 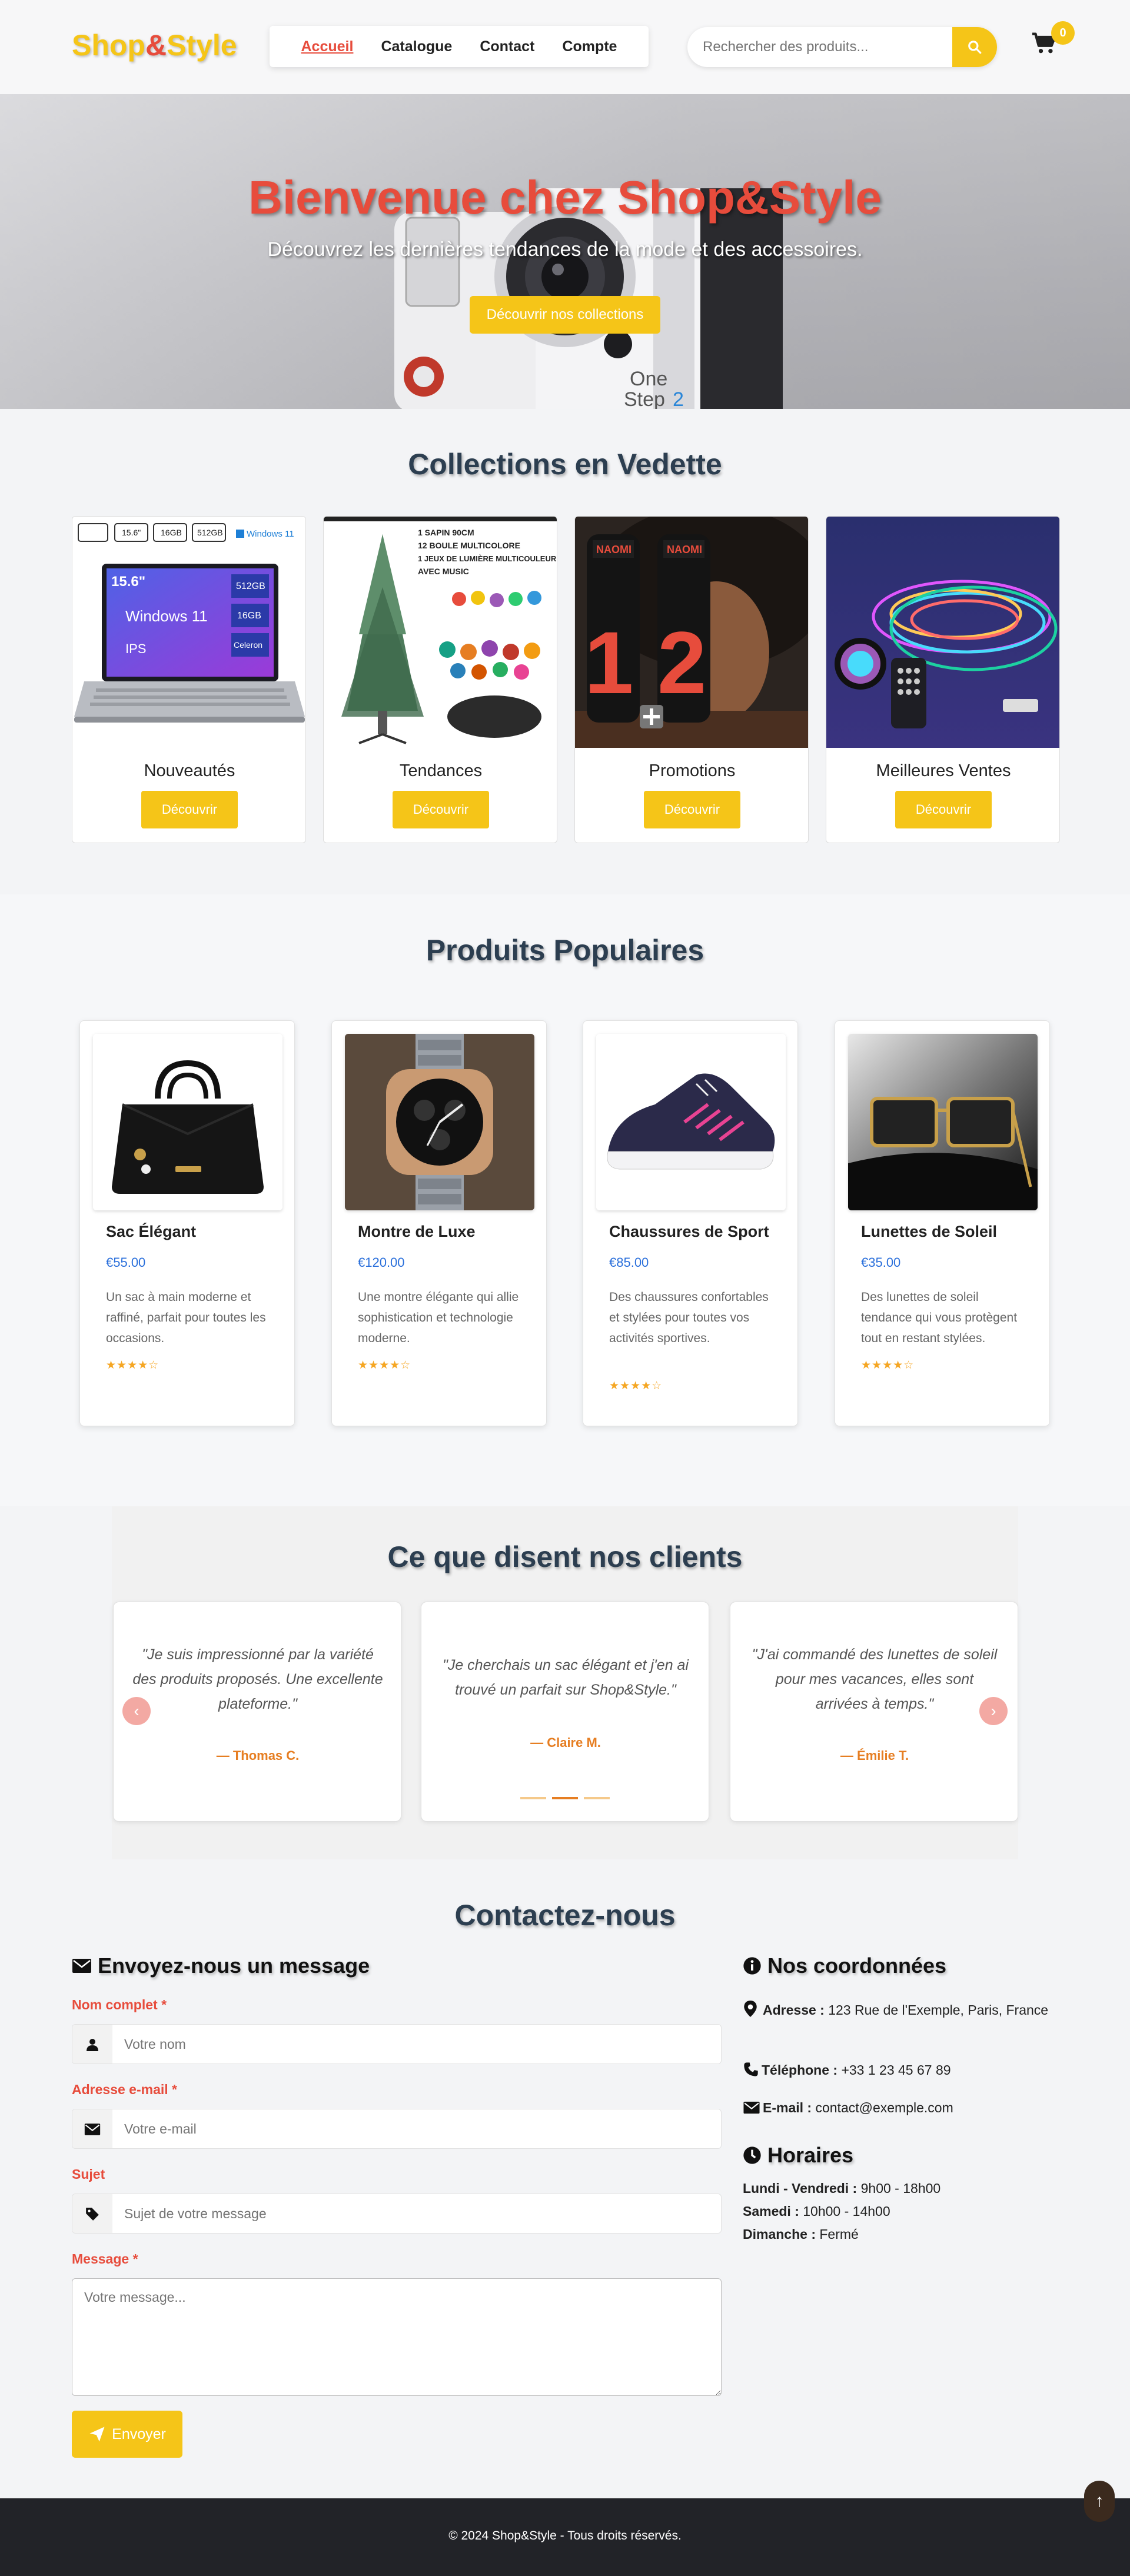 What do you see at coordinates (752, 2155) in the screenshot?
I see `clock-icon` at bounding box center [752, 2155].